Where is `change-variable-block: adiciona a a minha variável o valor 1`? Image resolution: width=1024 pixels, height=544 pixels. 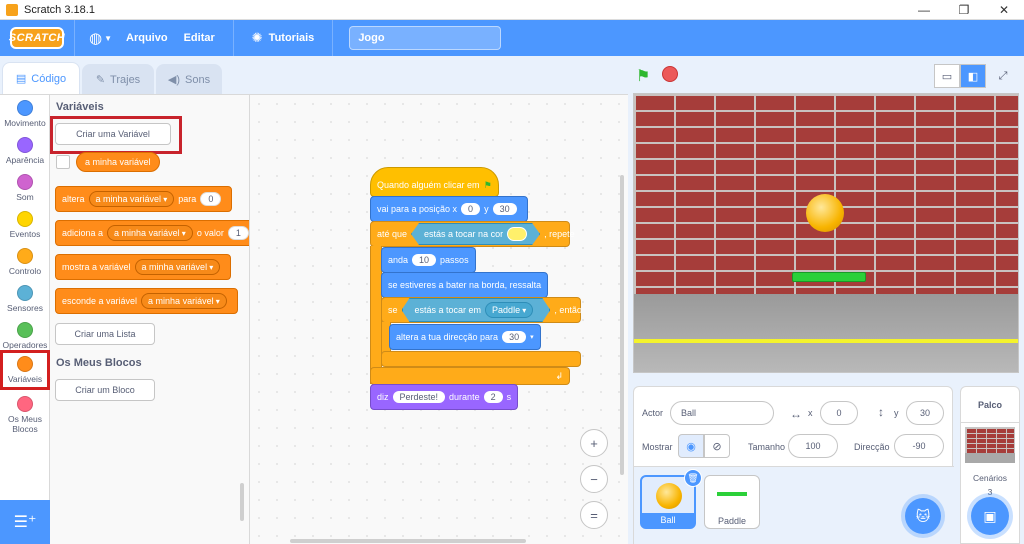 change-variable-block: adiciona a a minha variável o valor 1 is located at coordinates (152, 233).